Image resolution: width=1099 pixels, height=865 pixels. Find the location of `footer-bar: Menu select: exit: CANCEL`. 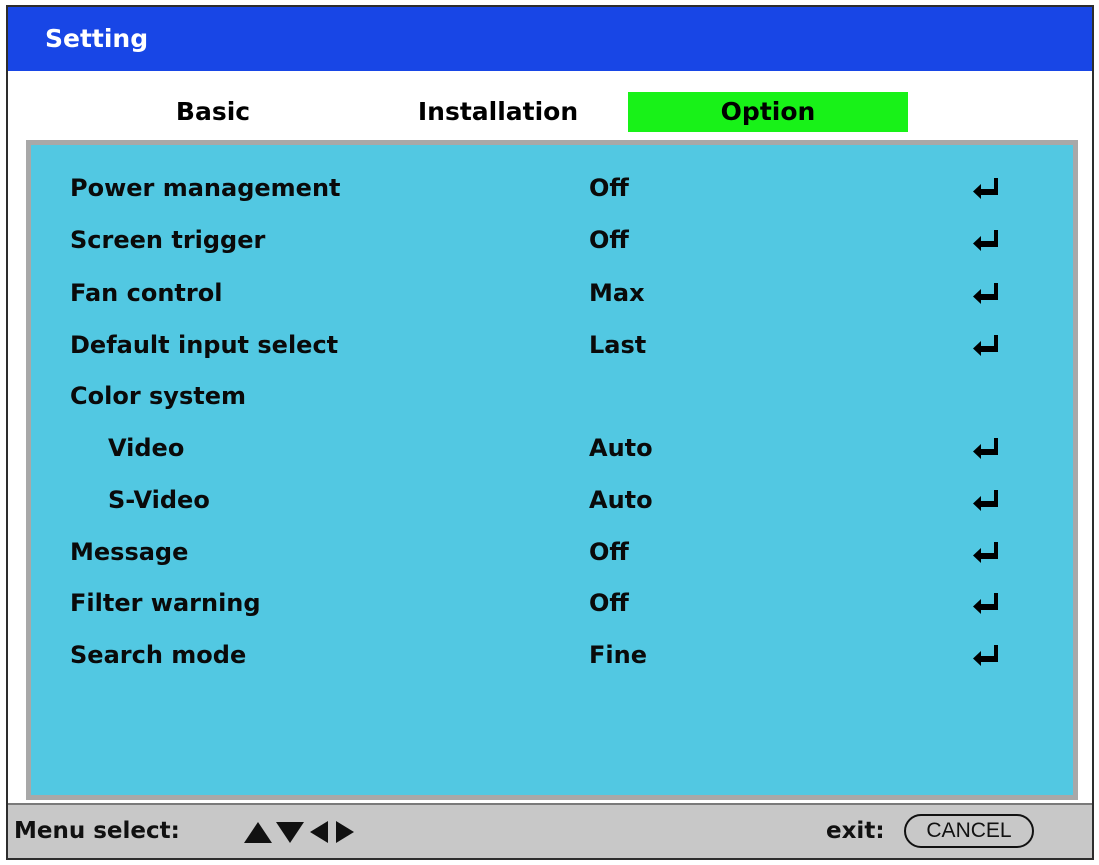

footer-bar: Menu select: exit: CANCEL is located at coordinates (550, 830).